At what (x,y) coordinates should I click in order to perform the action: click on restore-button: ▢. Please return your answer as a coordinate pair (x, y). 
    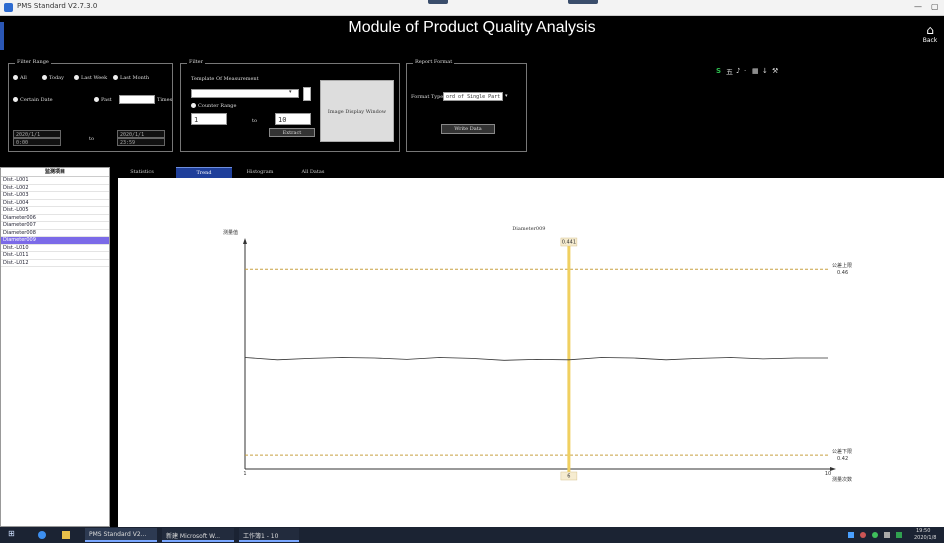
    Looking at the image, I should click on (935, 6).